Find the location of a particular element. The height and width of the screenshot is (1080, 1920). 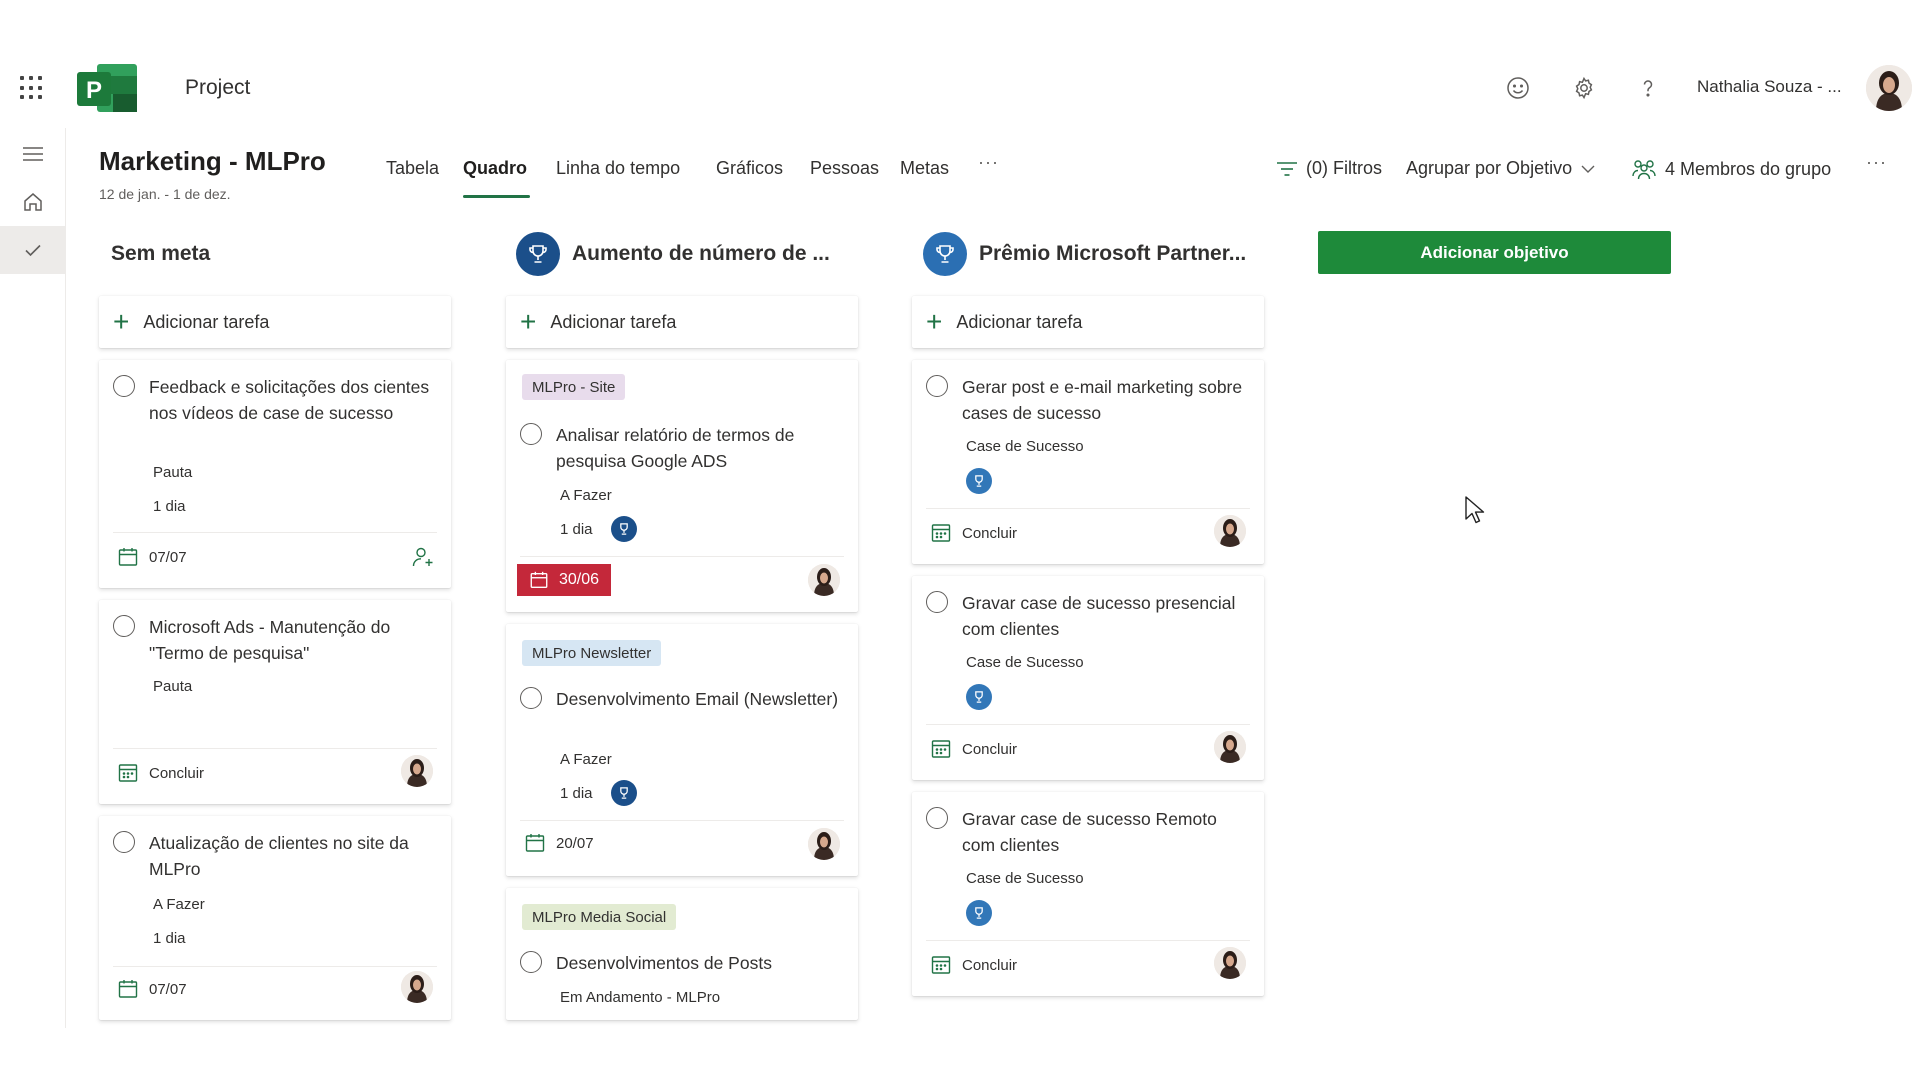

task-duration: 1 dia is located at coordinates (576, 793).